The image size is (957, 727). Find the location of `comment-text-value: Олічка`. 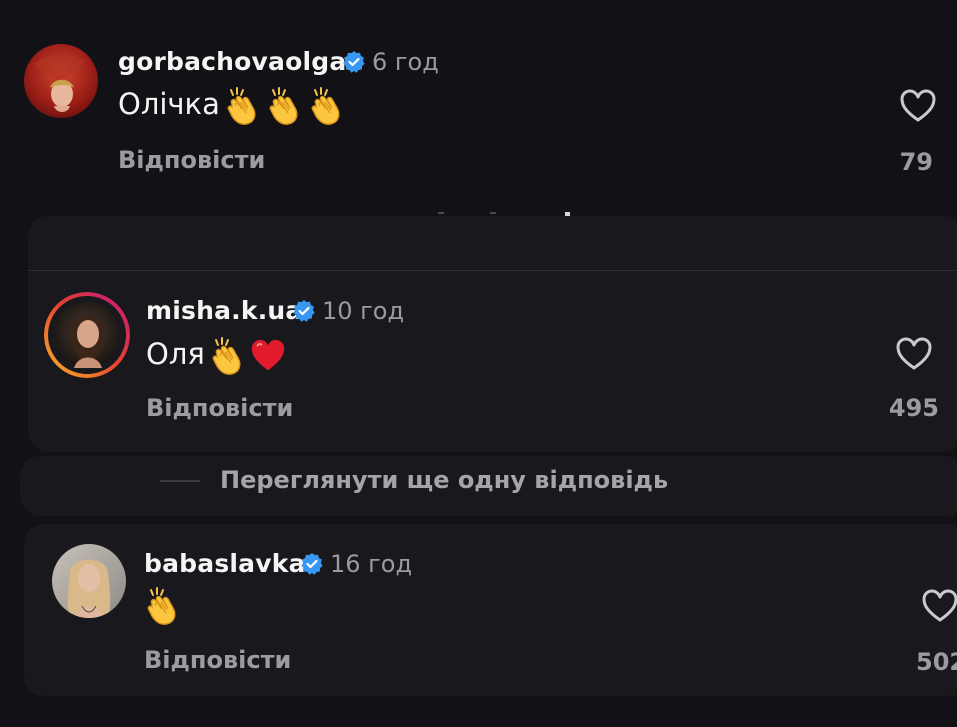

comment-text-value: Олічка is located at coordinates (169, 104).